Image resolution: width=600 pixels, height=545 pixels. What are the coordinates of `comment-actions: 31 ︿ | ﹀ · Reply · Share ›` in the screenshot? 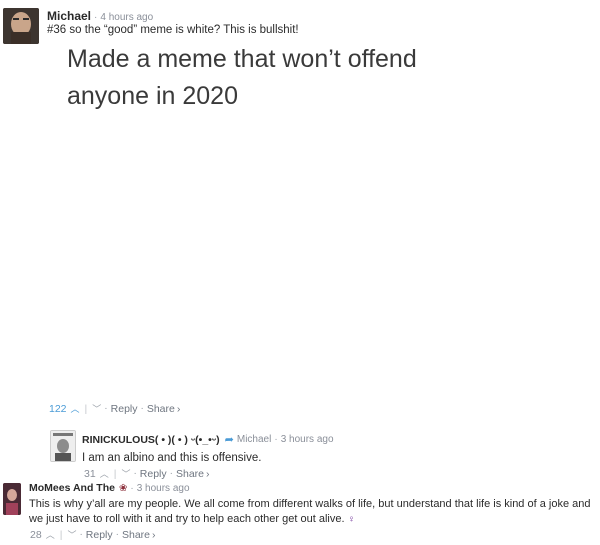 It's located at (147, 473).